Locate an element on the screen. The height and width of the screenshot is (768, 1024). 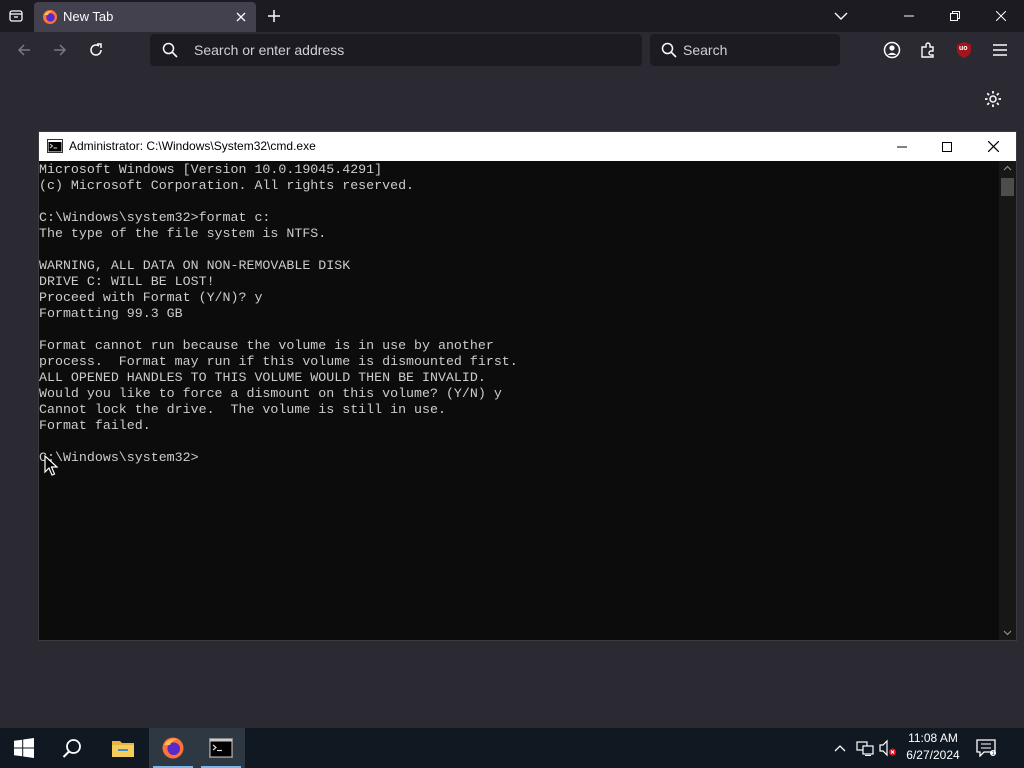
personalize-settings-button is located at coordinates (993, 99).